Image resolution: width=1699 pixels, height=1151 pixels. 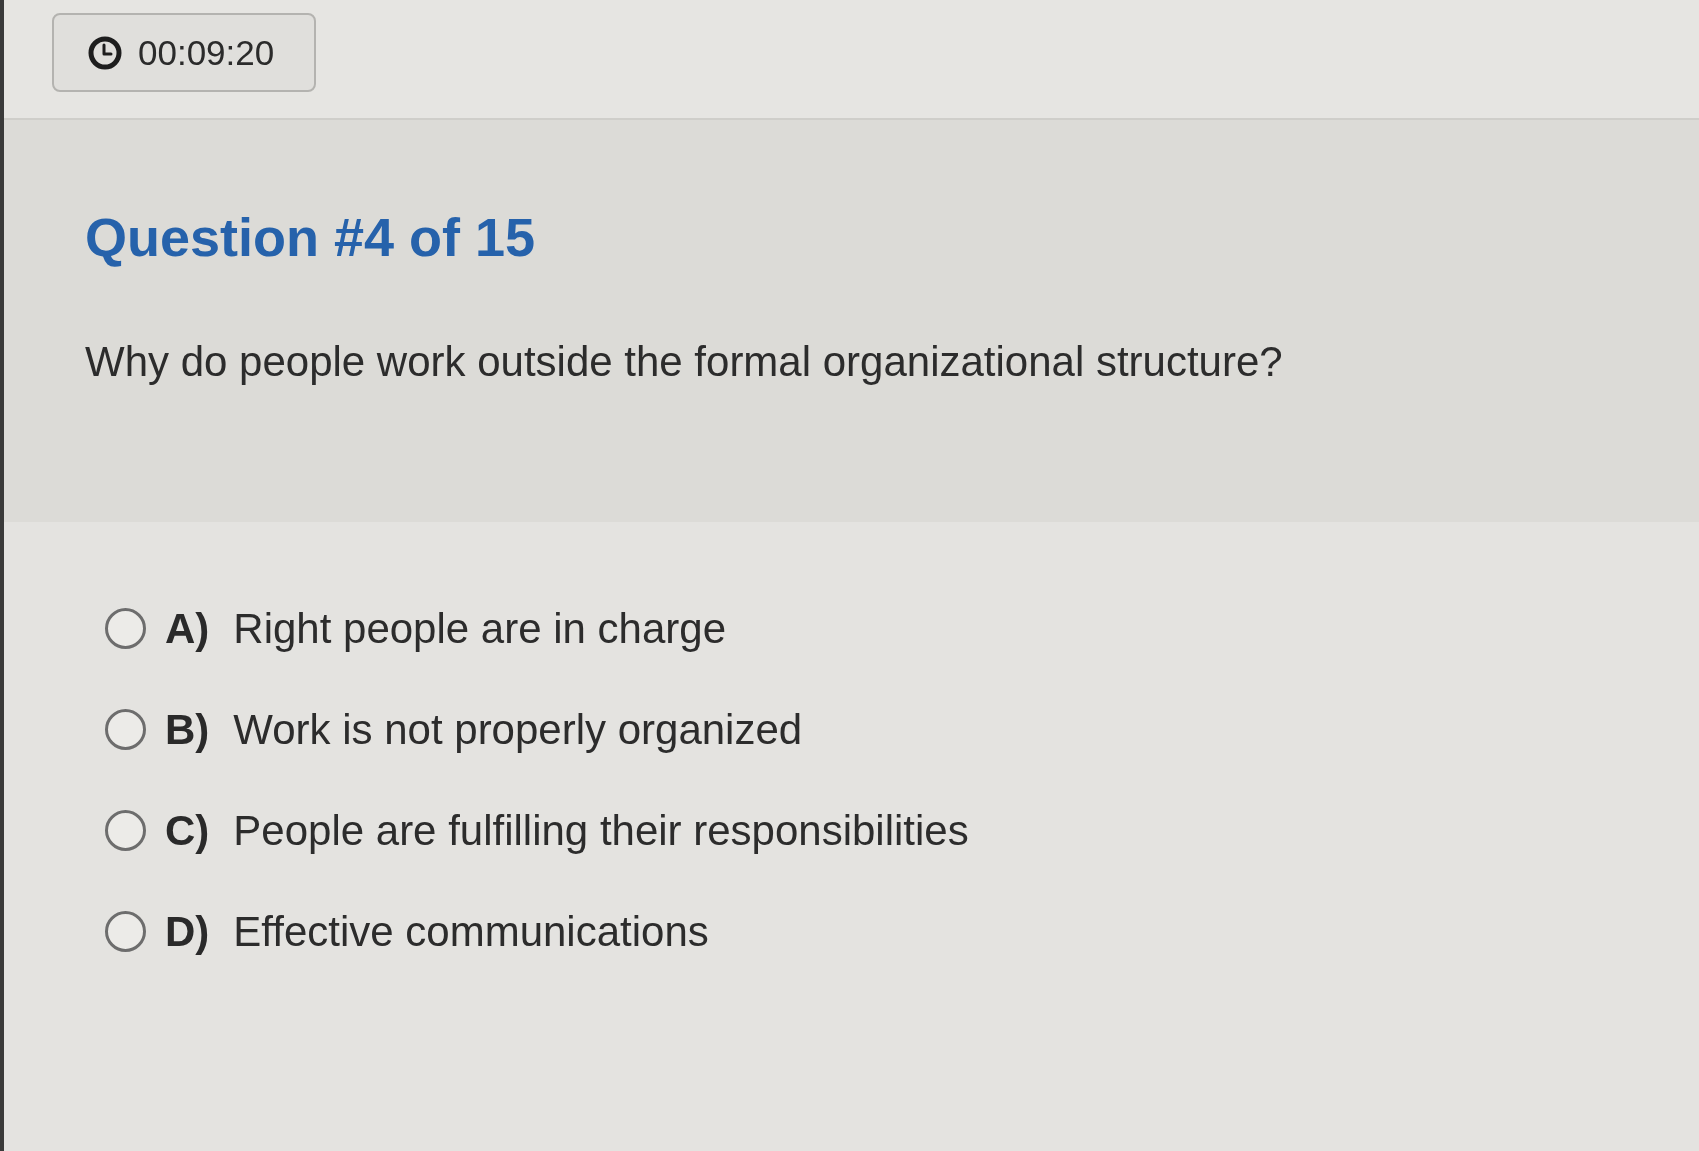 I want to click on option-label: Work is not properly organized, so click(x=518, y=729).